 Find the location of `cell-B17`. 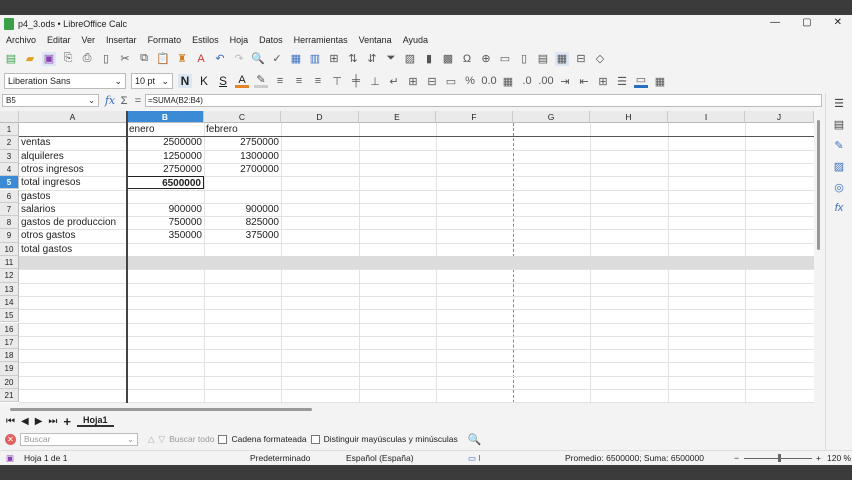

cell-B17 is located at coordinates (165, 342).